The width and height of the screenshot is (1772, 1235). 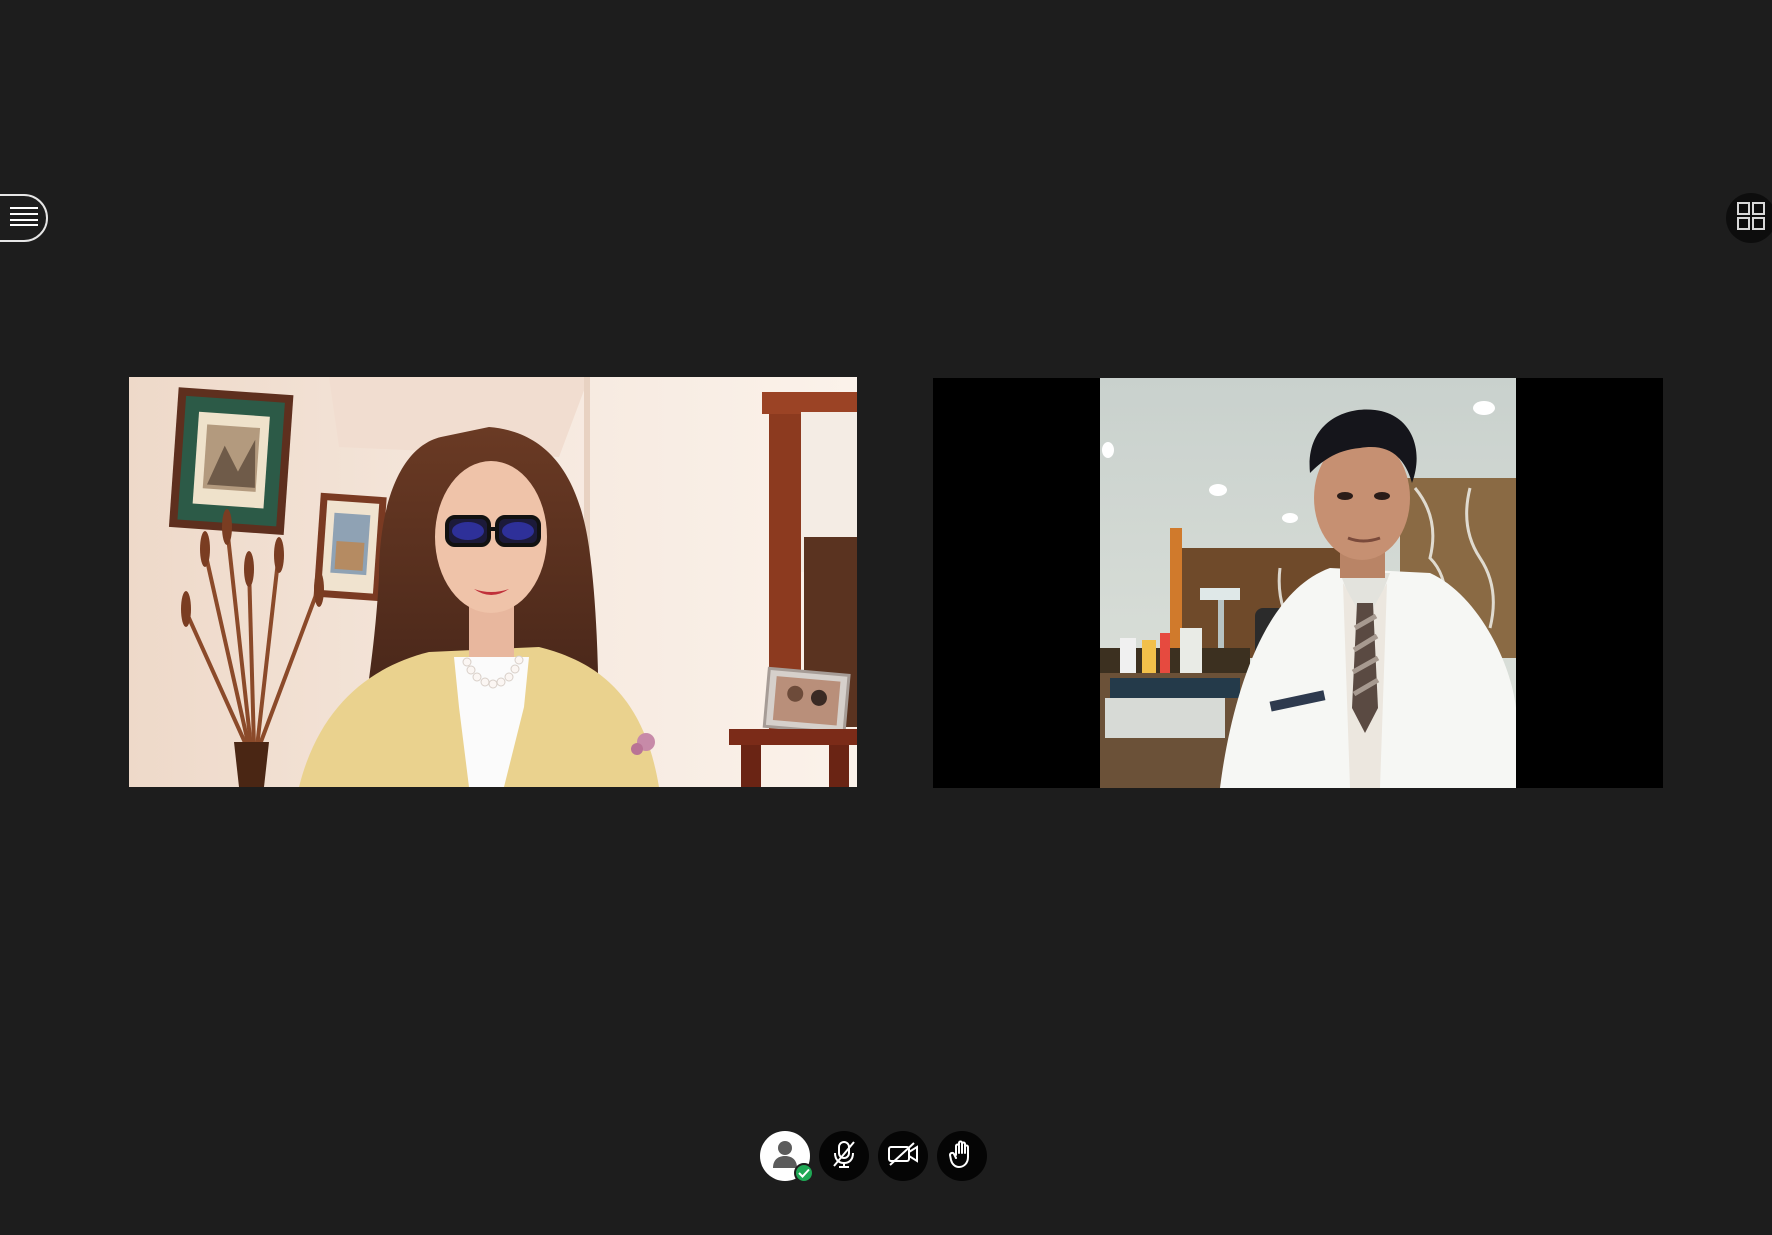 I want to click on microphone-button, so click(x=844, y=1156).